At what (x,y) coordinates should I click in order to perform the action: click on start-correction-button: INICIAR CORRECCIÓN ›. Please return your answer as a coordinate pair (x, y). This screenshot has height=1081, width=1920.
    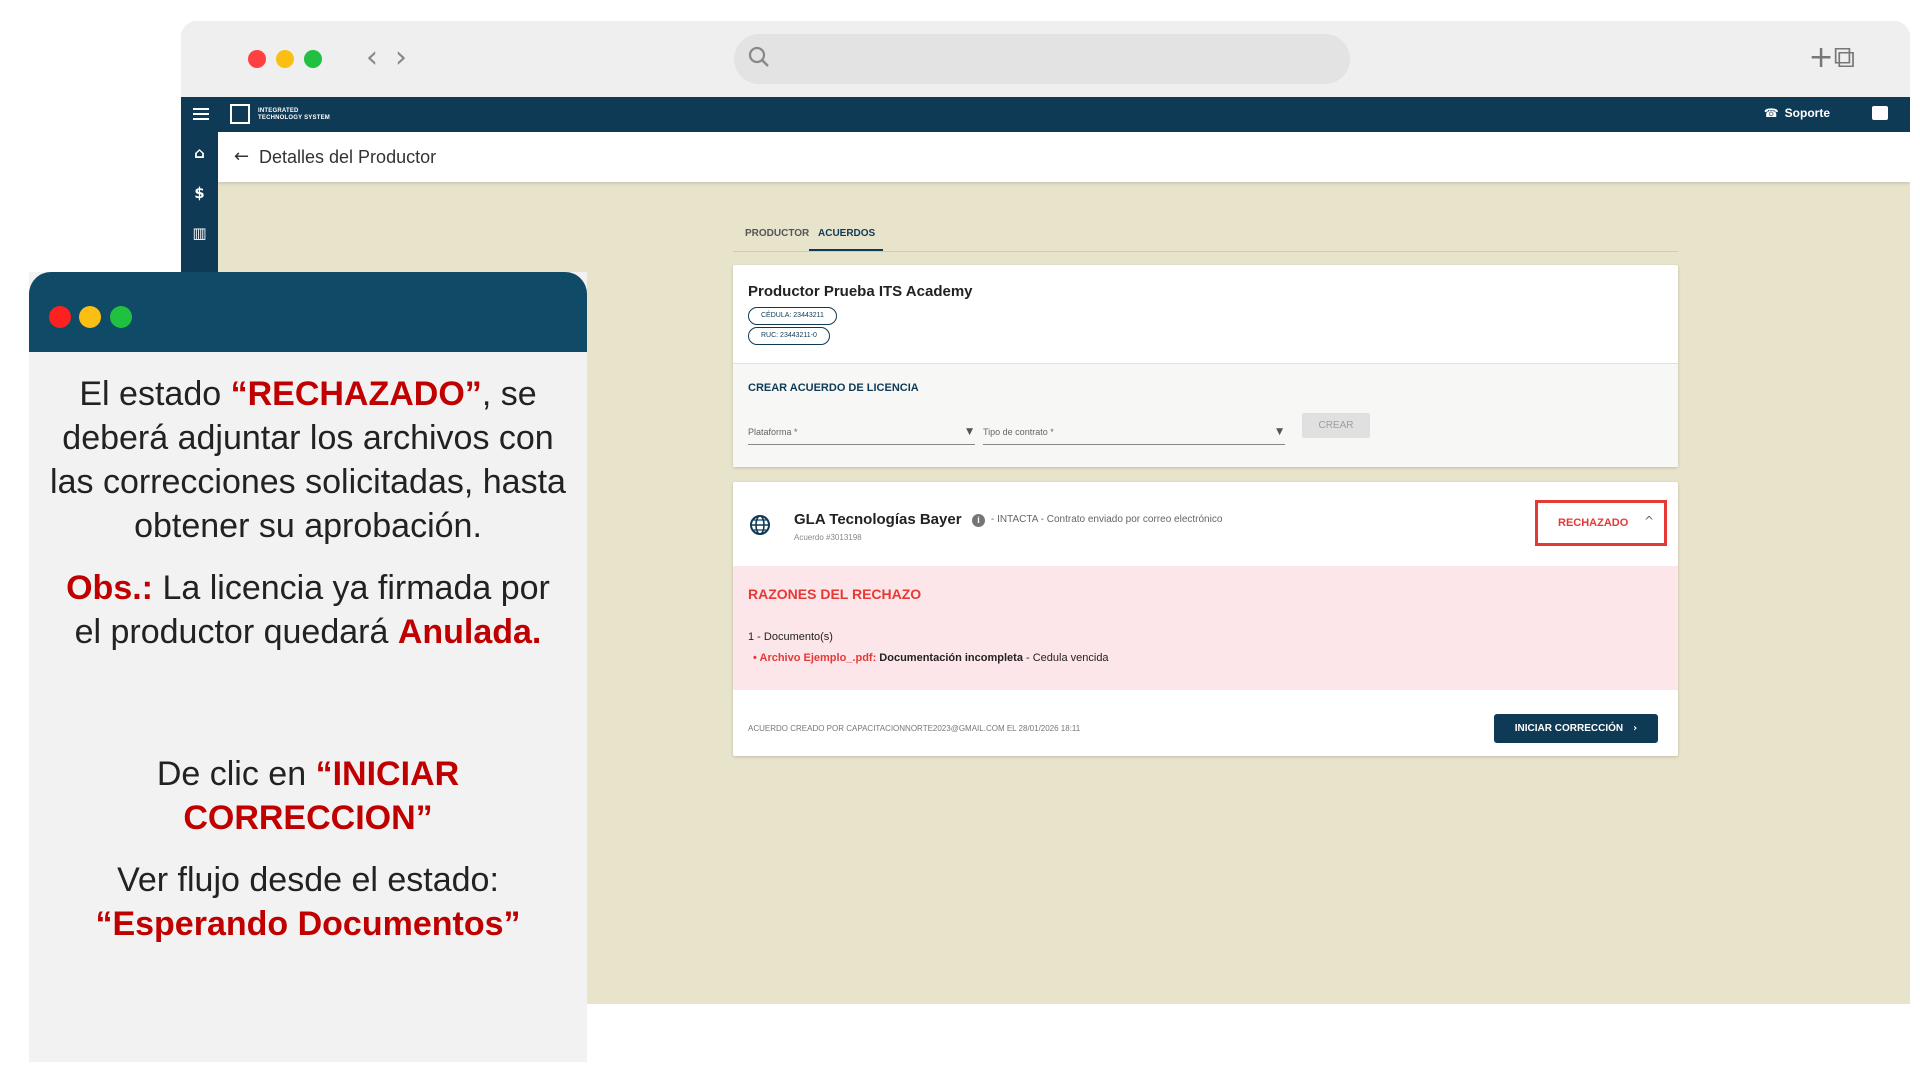
    Looking at the image, I should click on (1576, 728).